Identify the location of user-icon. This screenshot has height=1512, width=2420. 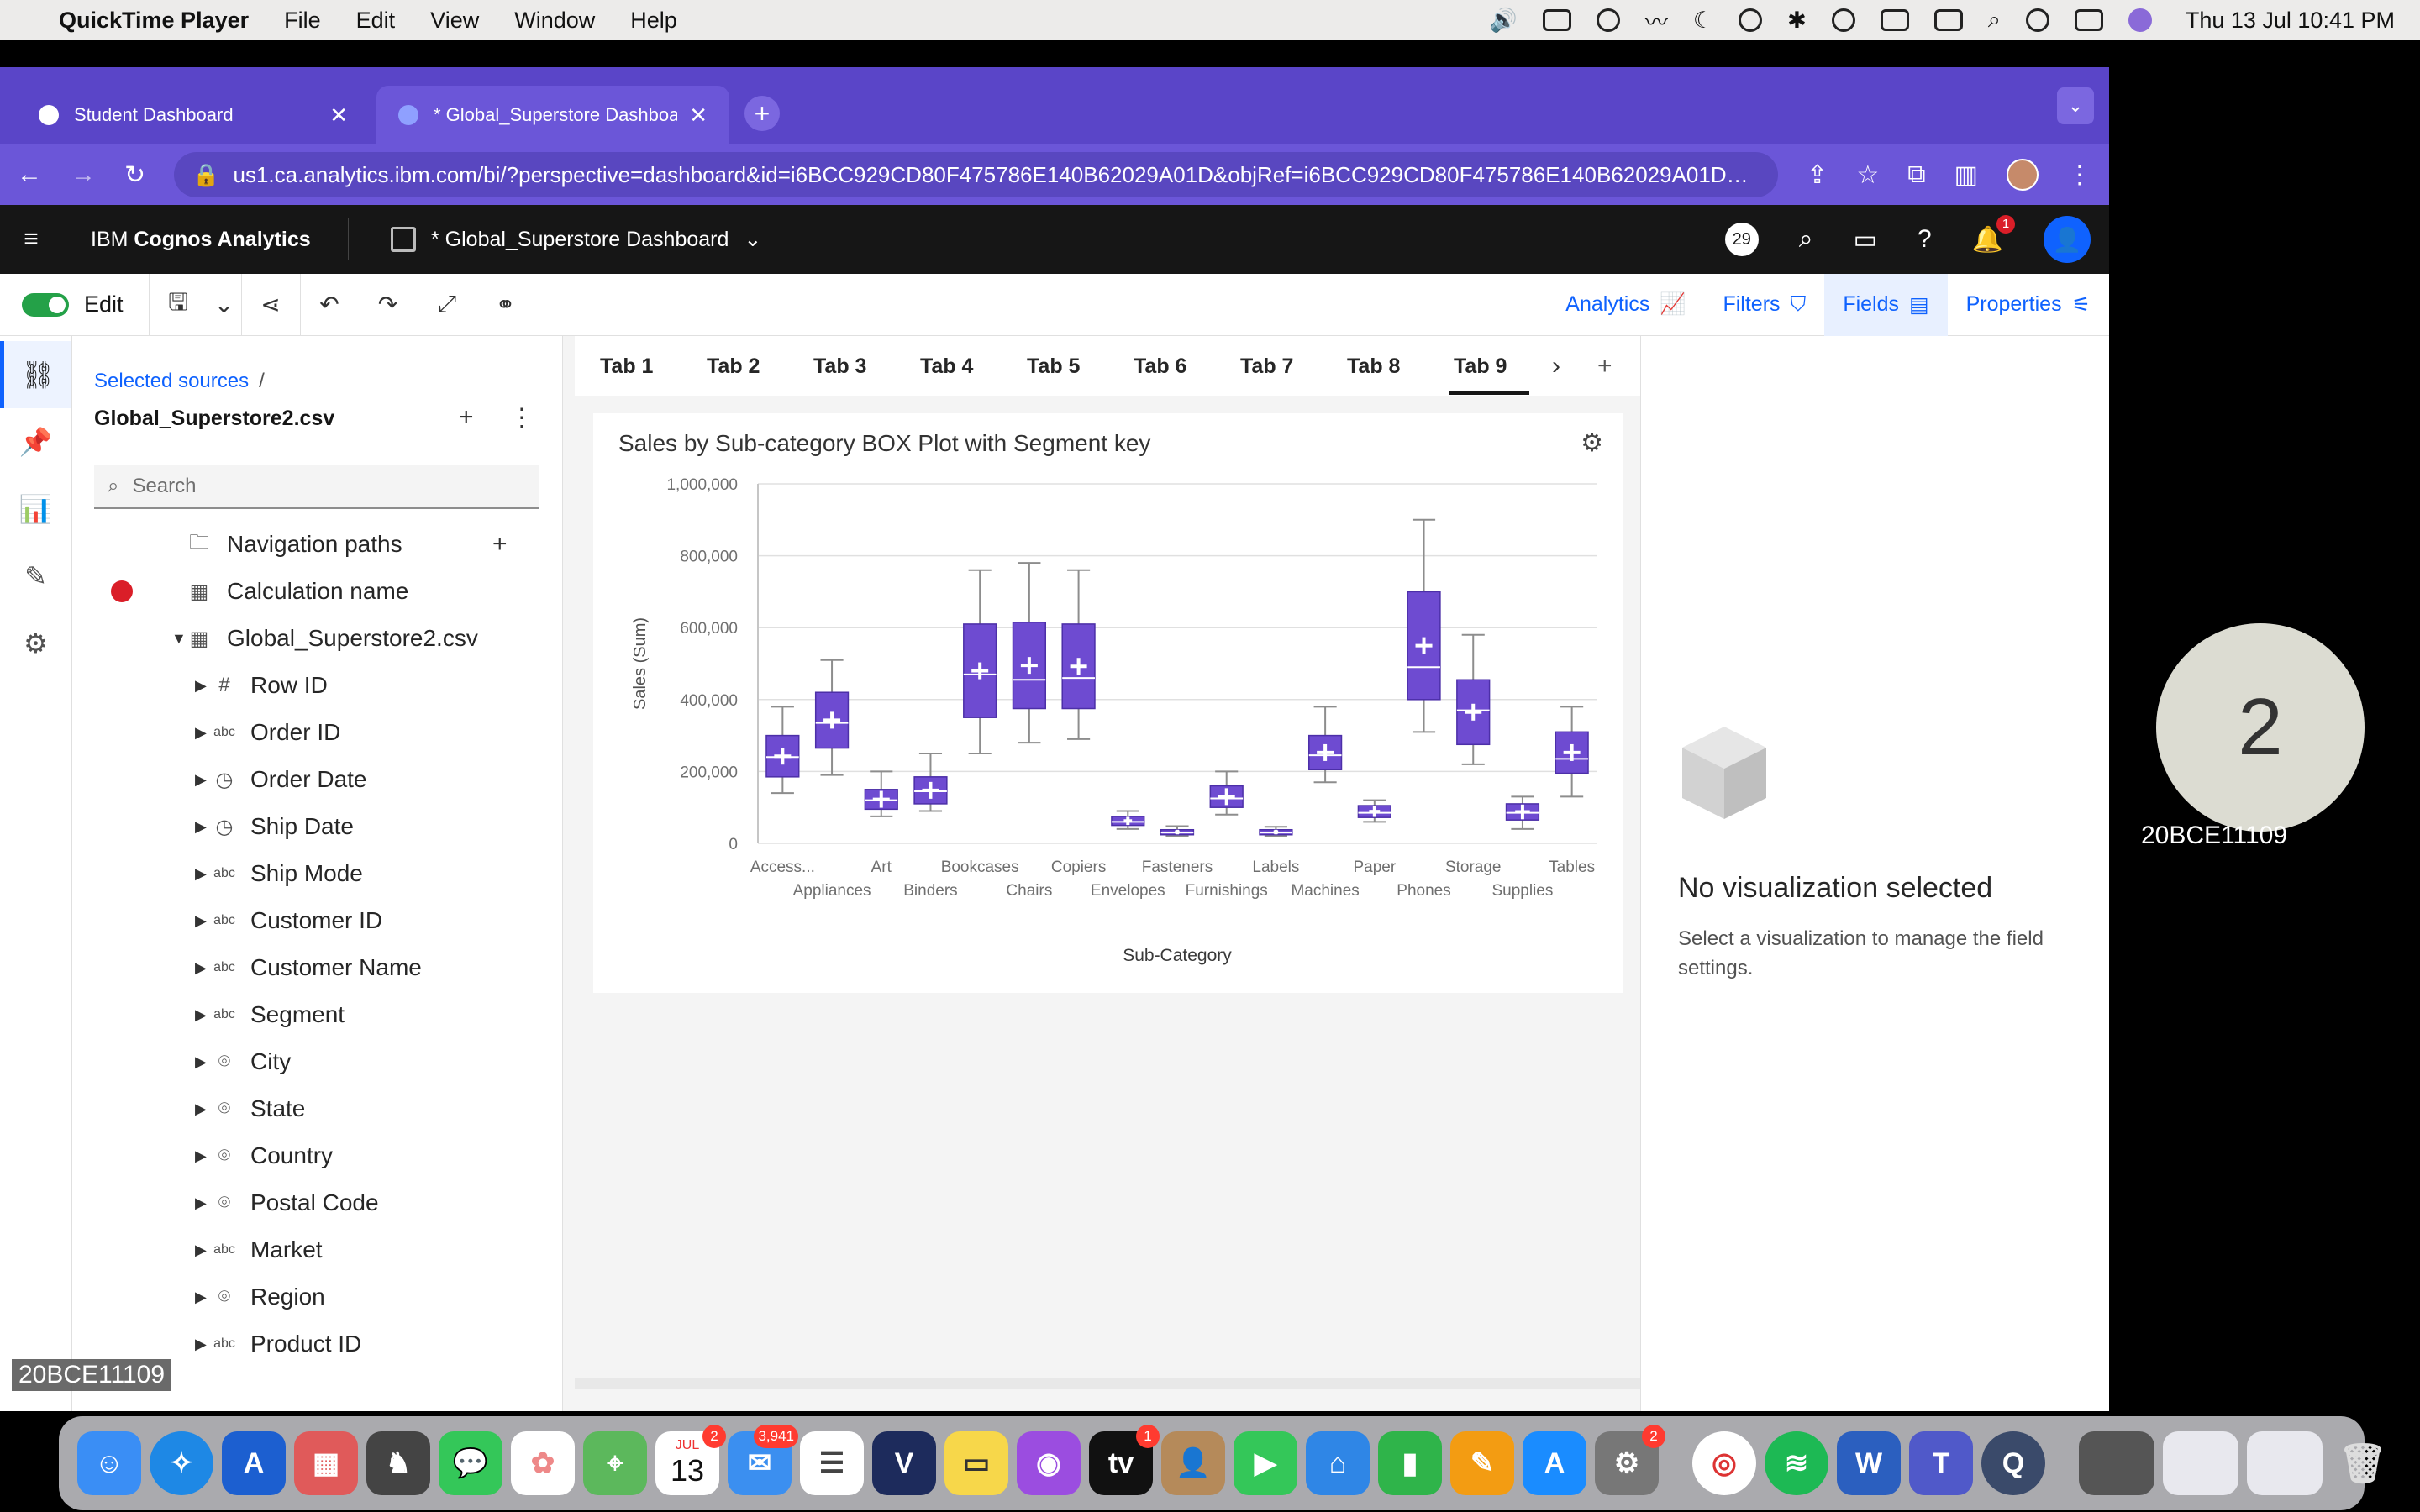
(2037, 20).